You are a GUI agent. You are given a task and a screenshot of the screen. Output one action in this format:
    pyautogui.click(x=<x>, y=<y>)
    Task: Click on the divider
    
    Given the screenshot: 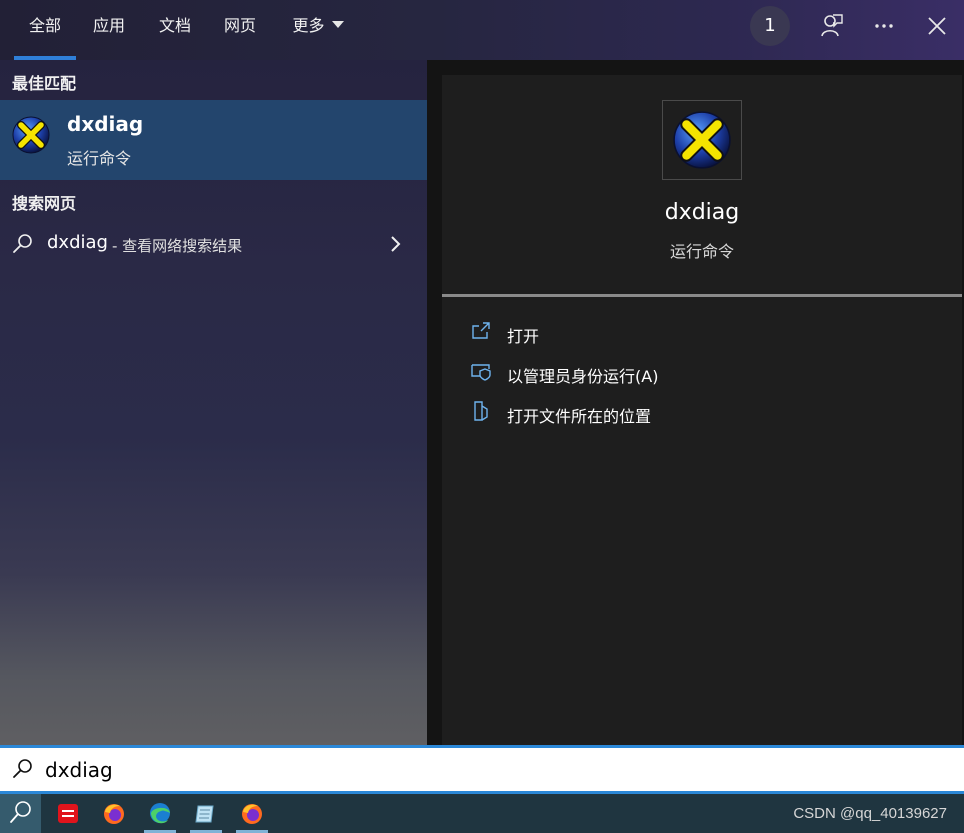 What is the action you would take?
    pyautogui.click(x=702, y=295)
    